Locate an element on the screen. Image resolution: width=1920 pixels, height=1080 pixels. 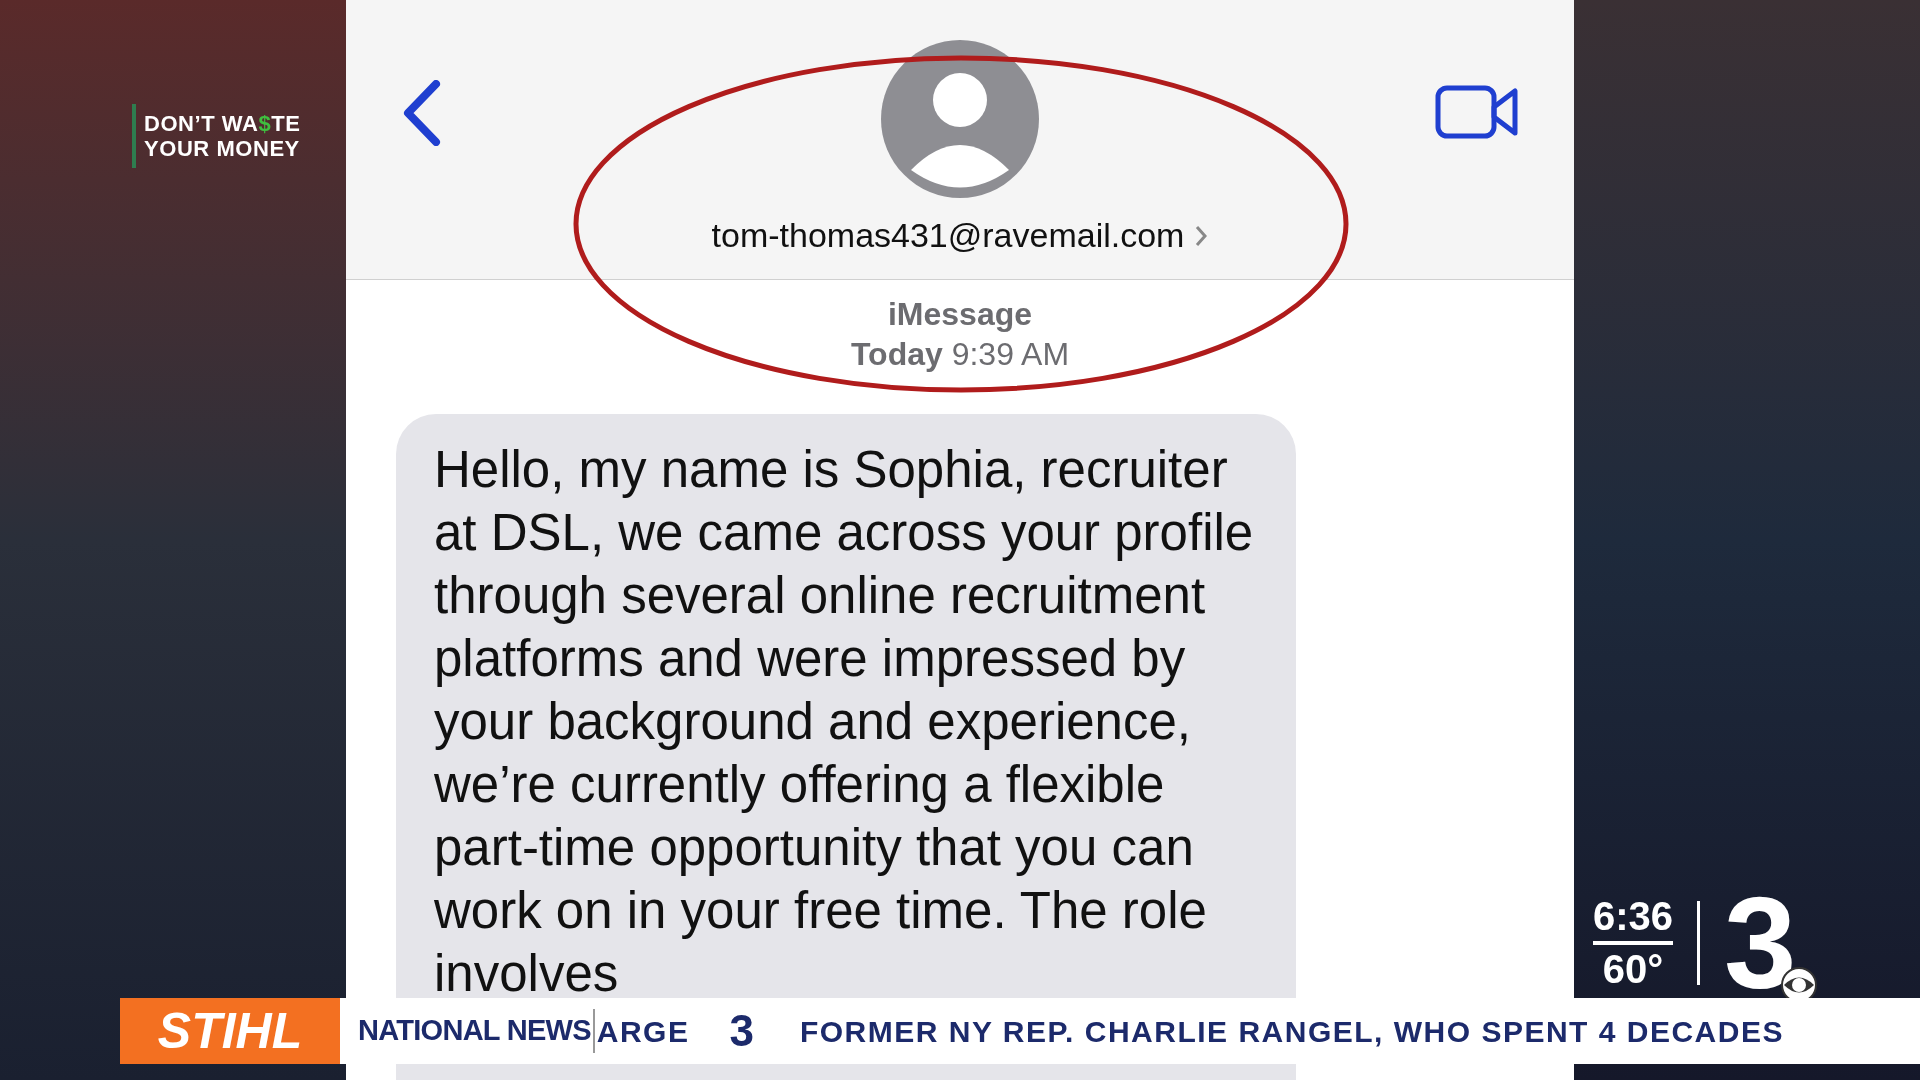
ticker-section: NATIONAL NEWS is located at coordinates (474, 1031).